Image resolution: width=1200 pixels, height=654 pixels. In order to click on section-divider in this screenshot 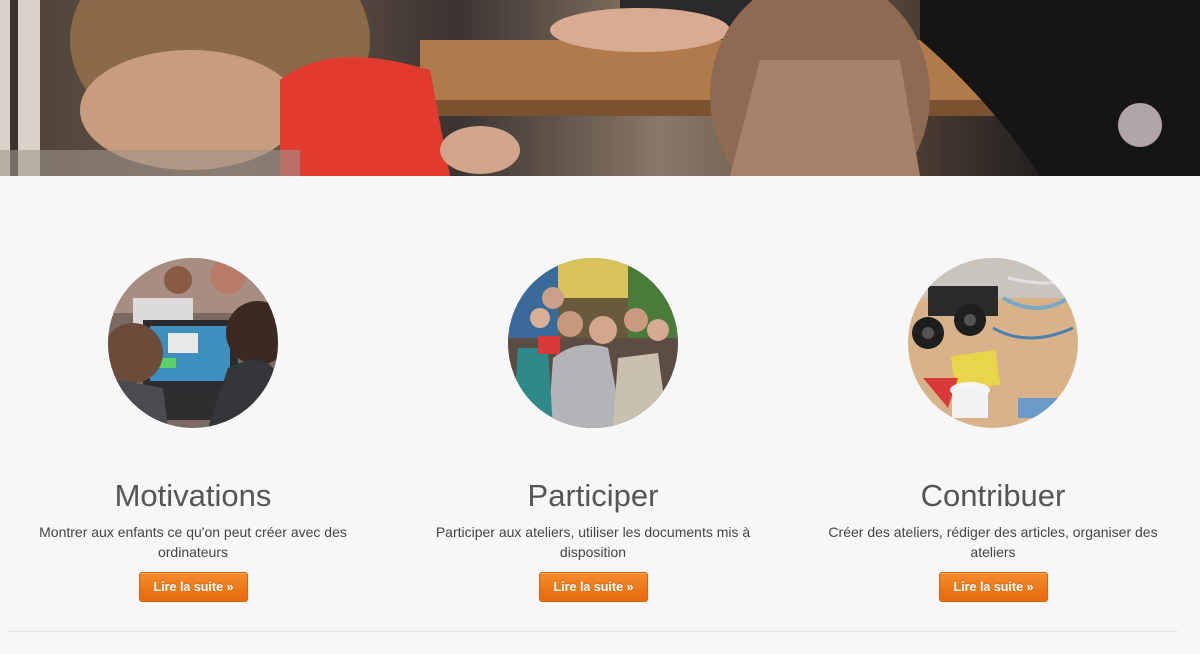, I will do `click(593, 631)`.